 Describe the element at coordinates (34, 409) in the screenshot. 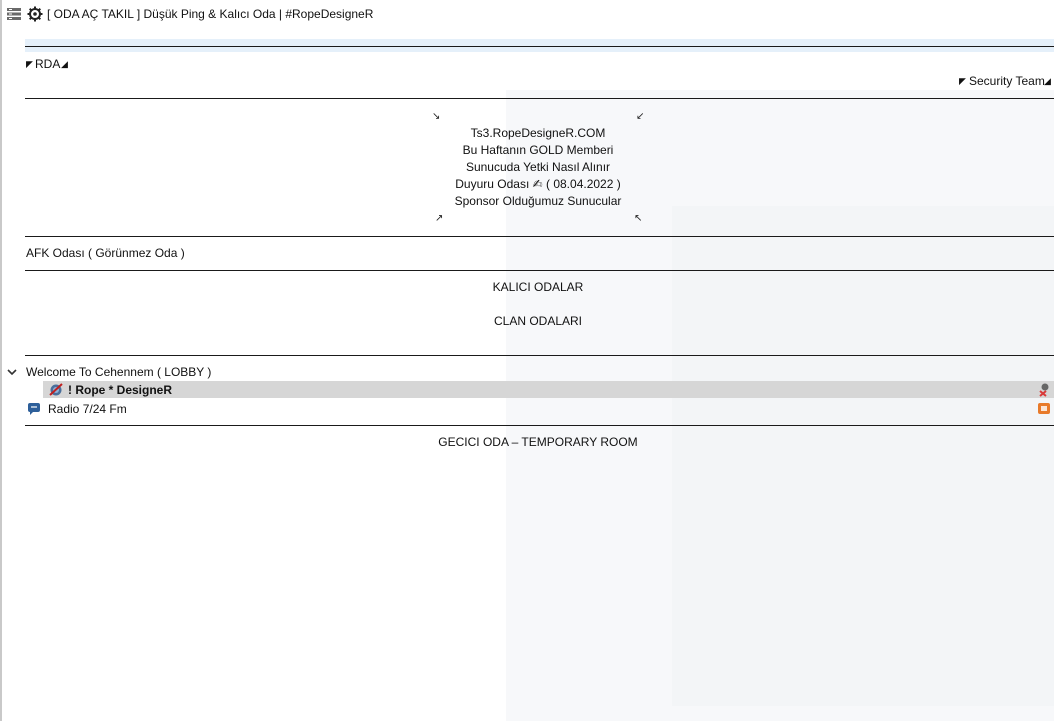

I see `speech-bubble-client-icon` at that location.